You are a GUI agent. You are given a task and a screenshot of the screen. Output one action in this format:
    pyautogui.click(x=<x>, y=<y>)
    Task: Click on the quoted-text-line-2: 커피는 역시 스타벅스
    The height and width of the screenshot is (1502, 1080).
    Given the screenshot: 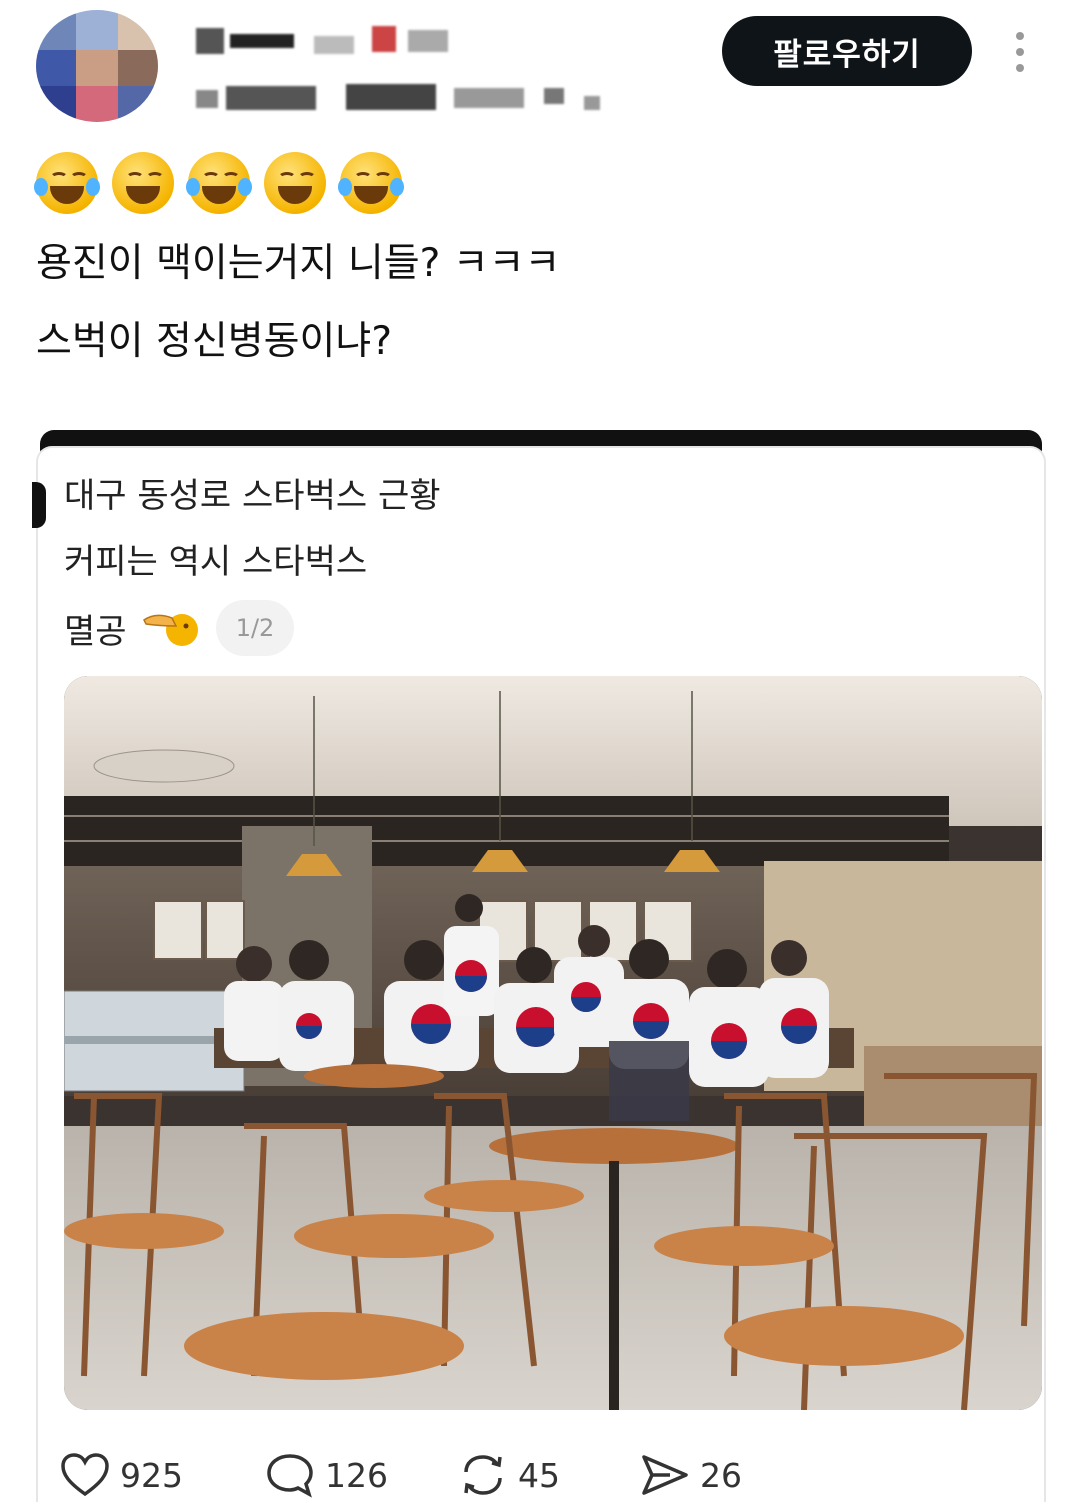 What is the action you would take?
    pyautogui.click(x=216, y=562)
    